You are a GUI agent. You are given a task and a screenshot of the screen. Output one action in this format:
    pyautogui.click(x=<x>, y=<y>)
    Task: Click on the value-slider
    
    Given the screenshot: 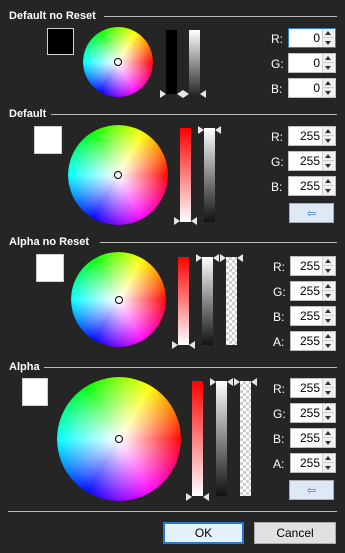 What is the action you would take?
    pyautogui.click(x=171, y=62)
    